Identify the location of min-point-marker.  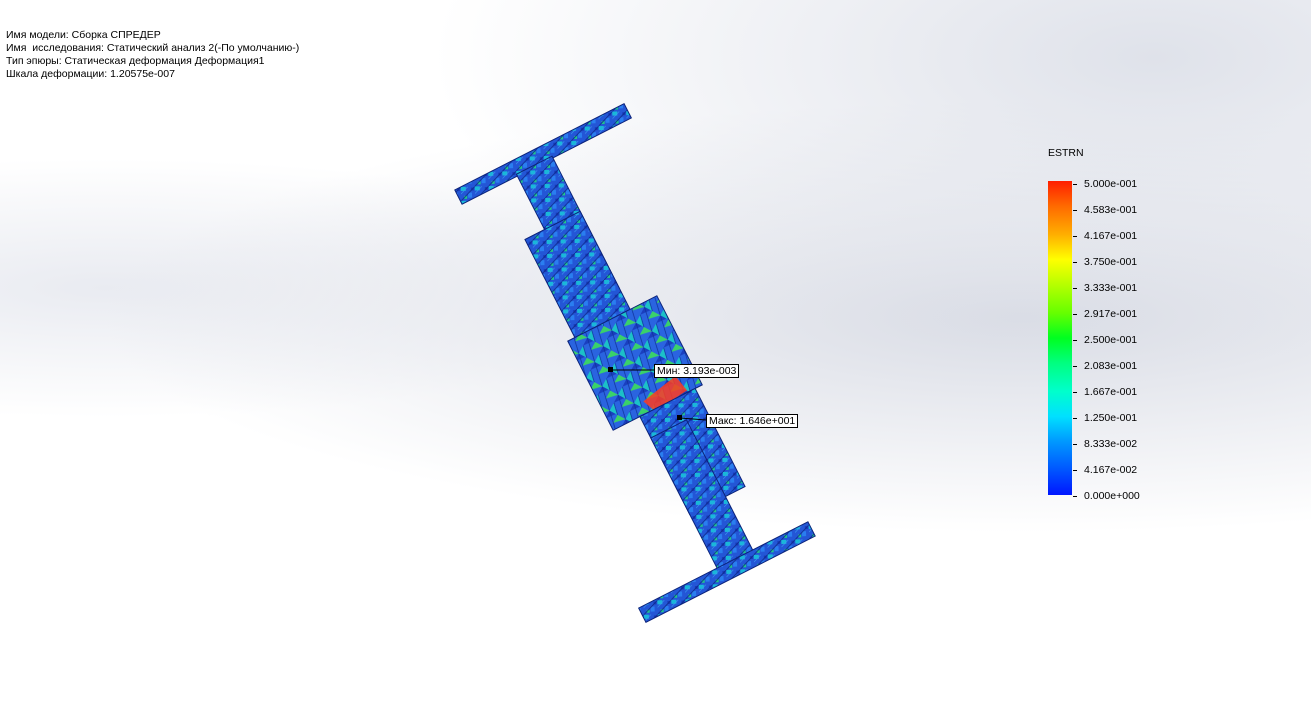
(610, 369).